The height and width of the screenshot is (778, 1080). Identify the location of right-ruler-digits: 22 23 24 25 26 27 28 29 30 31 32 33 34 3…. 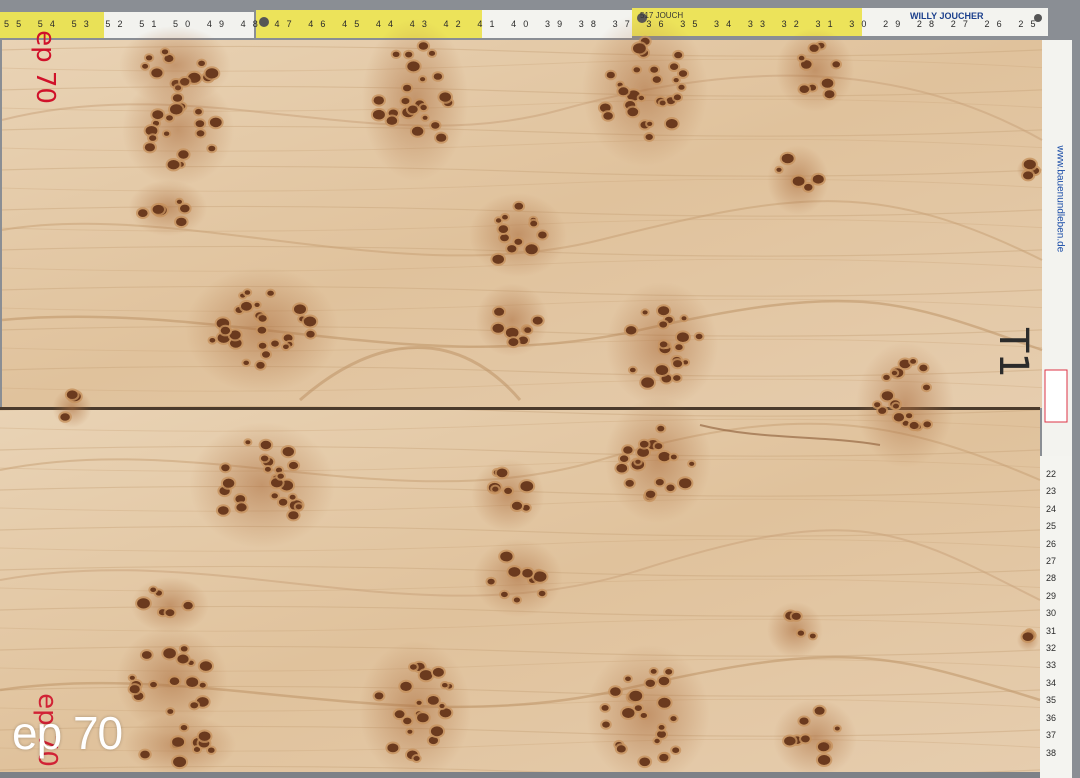
(1051, 613).